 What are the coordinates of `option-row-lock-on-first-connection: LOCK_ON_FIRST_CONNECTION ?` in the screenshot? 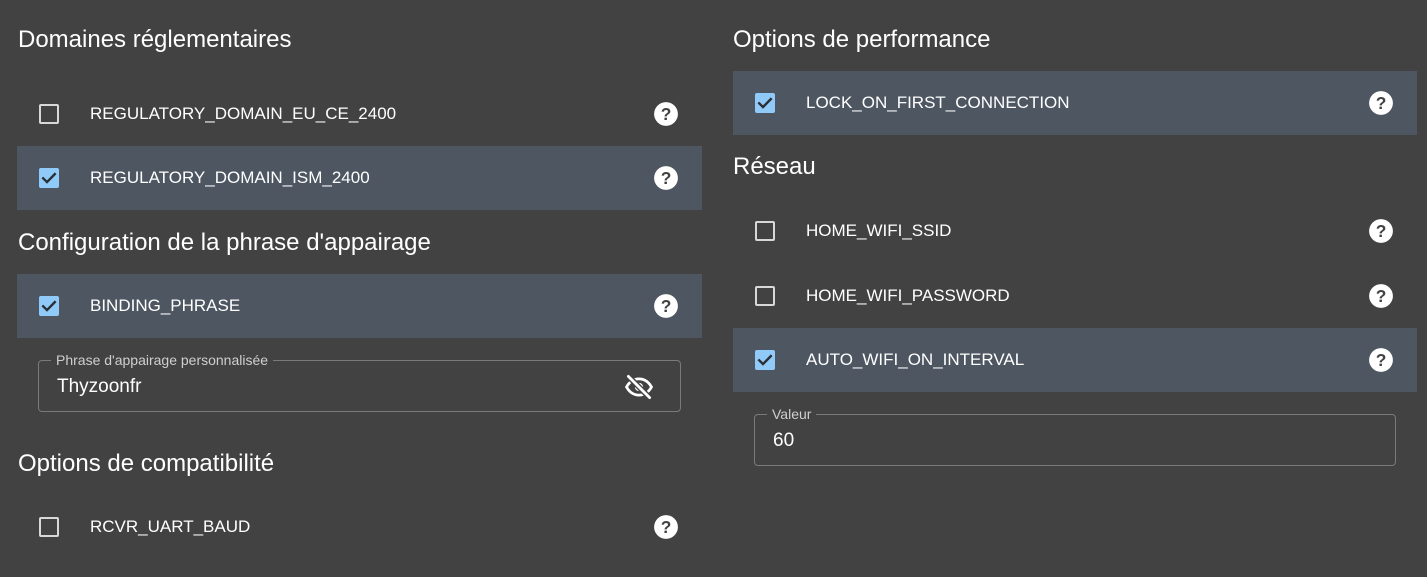 It's located at (1075, 103).